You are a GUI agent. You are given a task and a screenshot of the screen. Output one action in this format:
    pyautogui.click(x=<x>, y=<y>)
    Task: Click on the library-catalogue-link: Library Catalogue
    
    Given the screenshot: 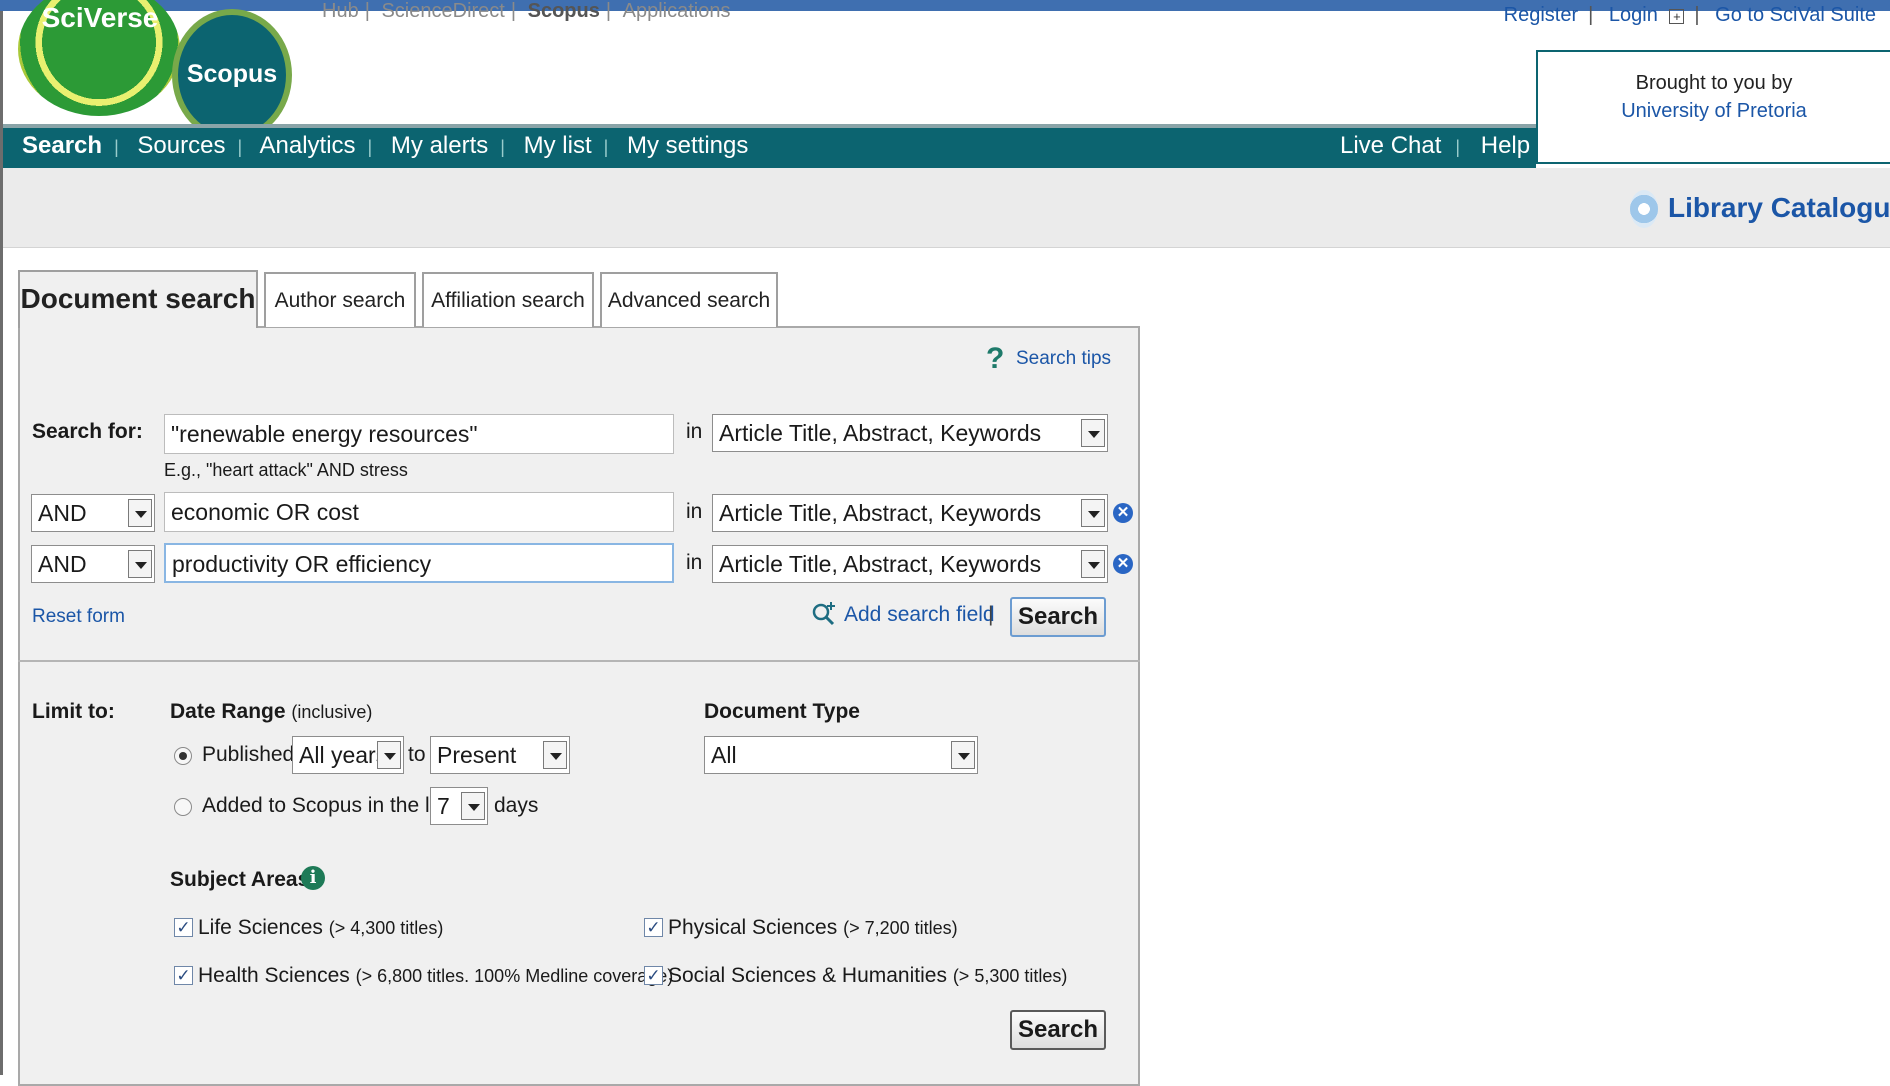 What is the action you would take?
    pyautogui.click(x=1779, y=208)
    